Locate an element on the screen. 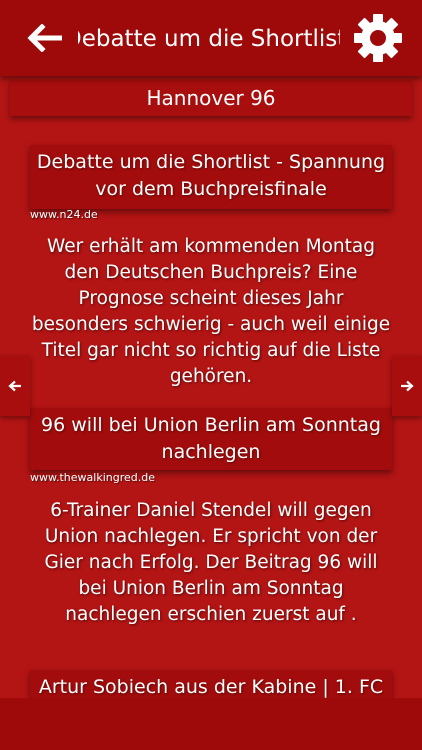 The width and height of the screenshot is (422, 750). article-source: www.thewalkingred.de is located at coordinates (92, 477).